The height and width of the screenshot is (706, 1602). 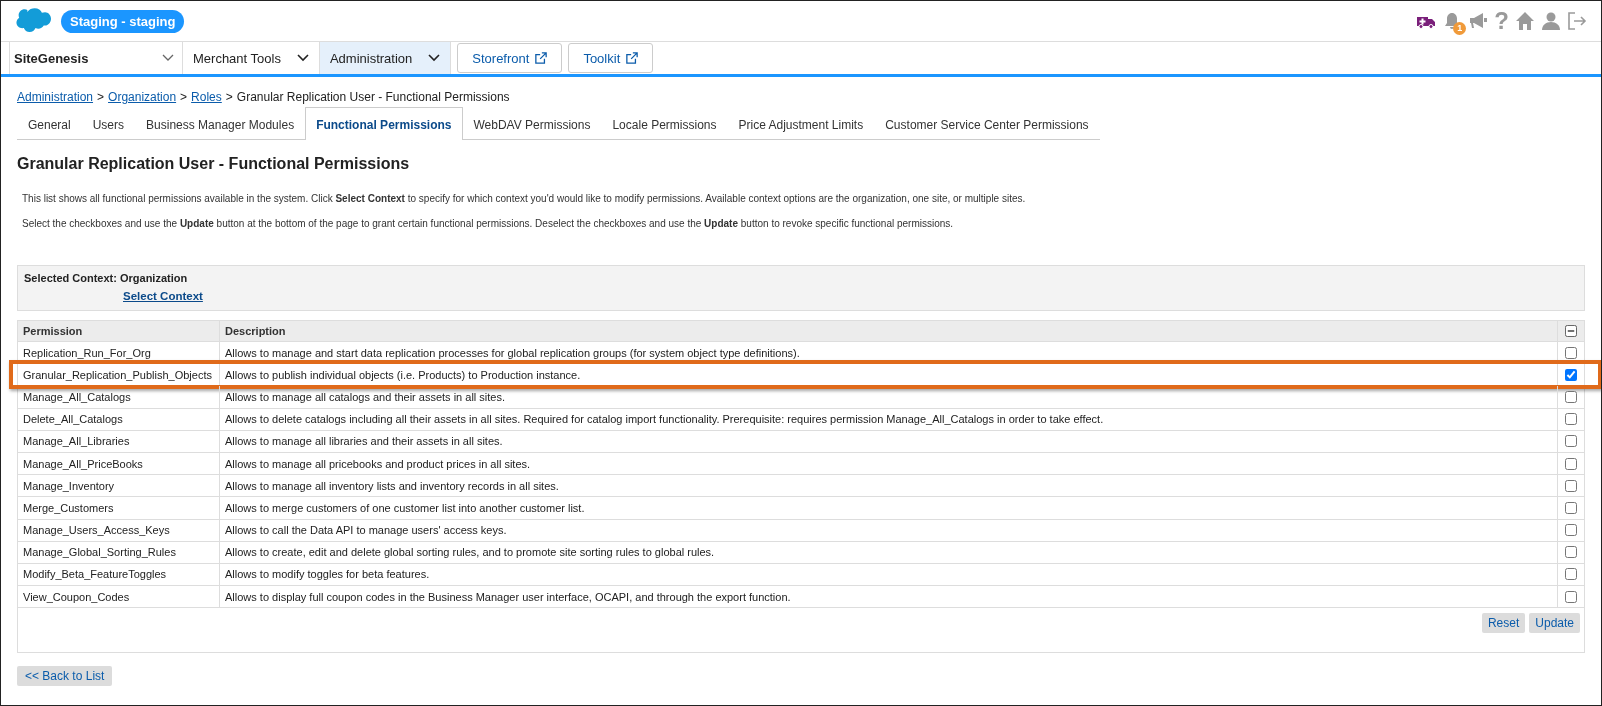 What do you see at coordinates (119, 508) in the screenshot?
I see `table-cell: Merge_Customers` at bounding box center [119, 508].